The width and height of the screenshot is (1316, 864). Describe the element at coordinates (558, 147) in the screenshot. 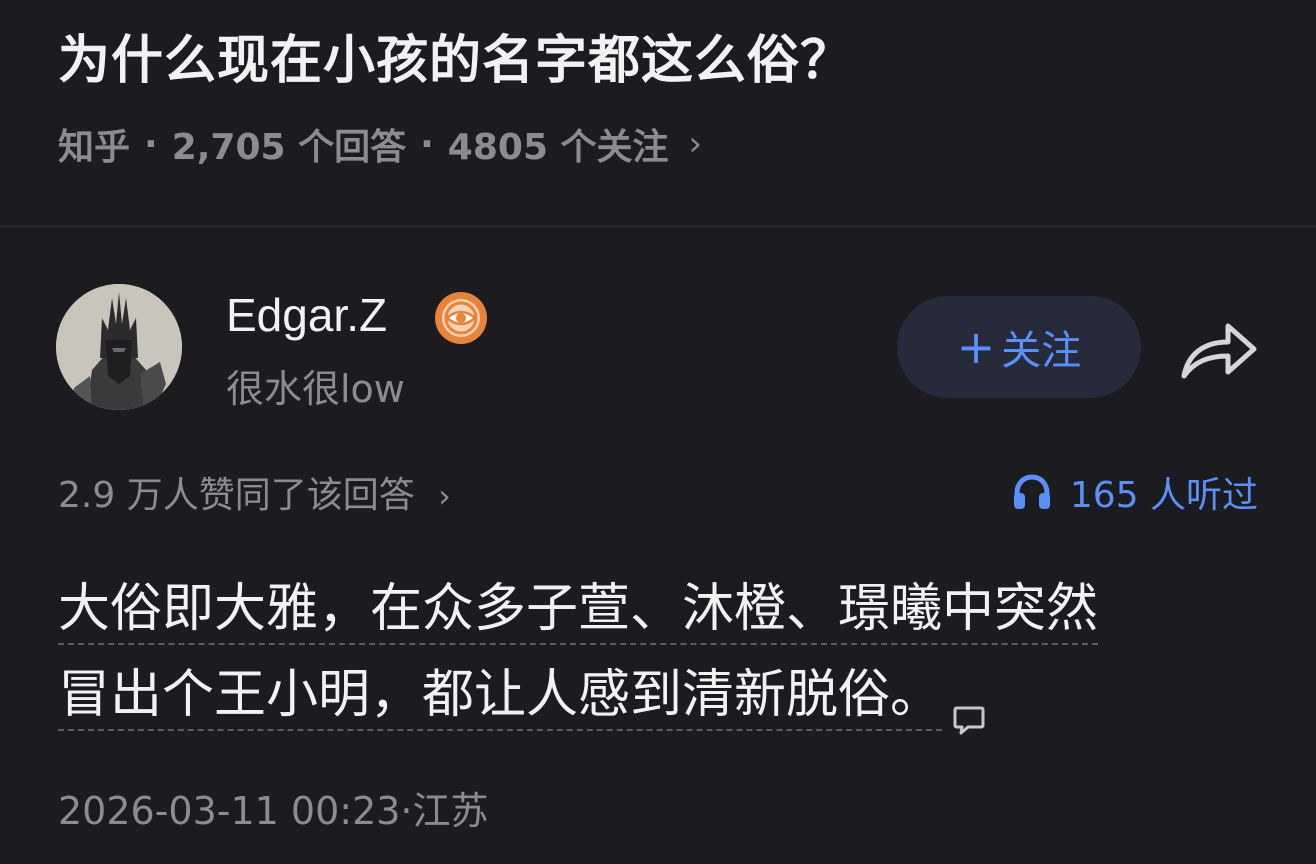

I see `followers-count: 4805 个关注` at that location.